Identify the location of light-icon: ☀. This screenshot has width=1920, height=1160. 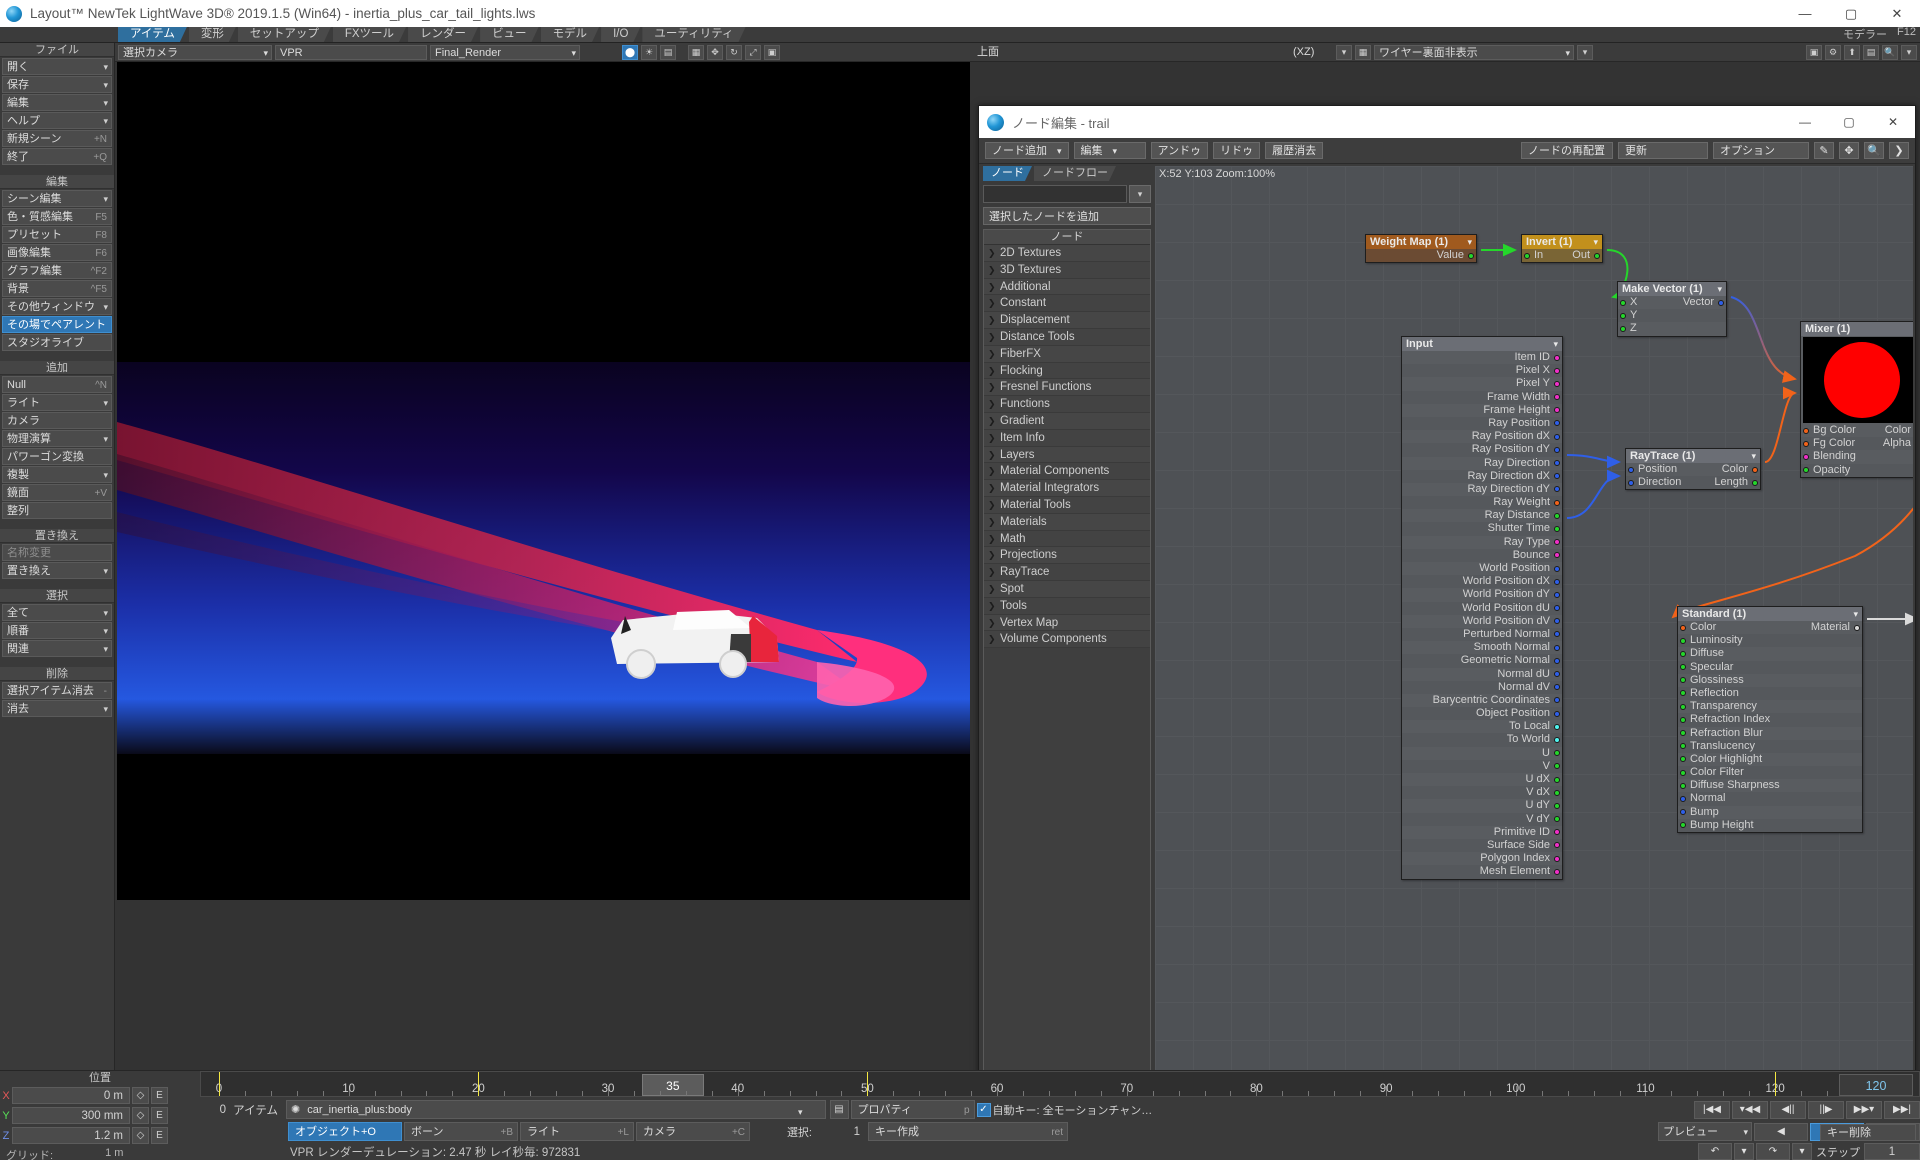
(649, 52).